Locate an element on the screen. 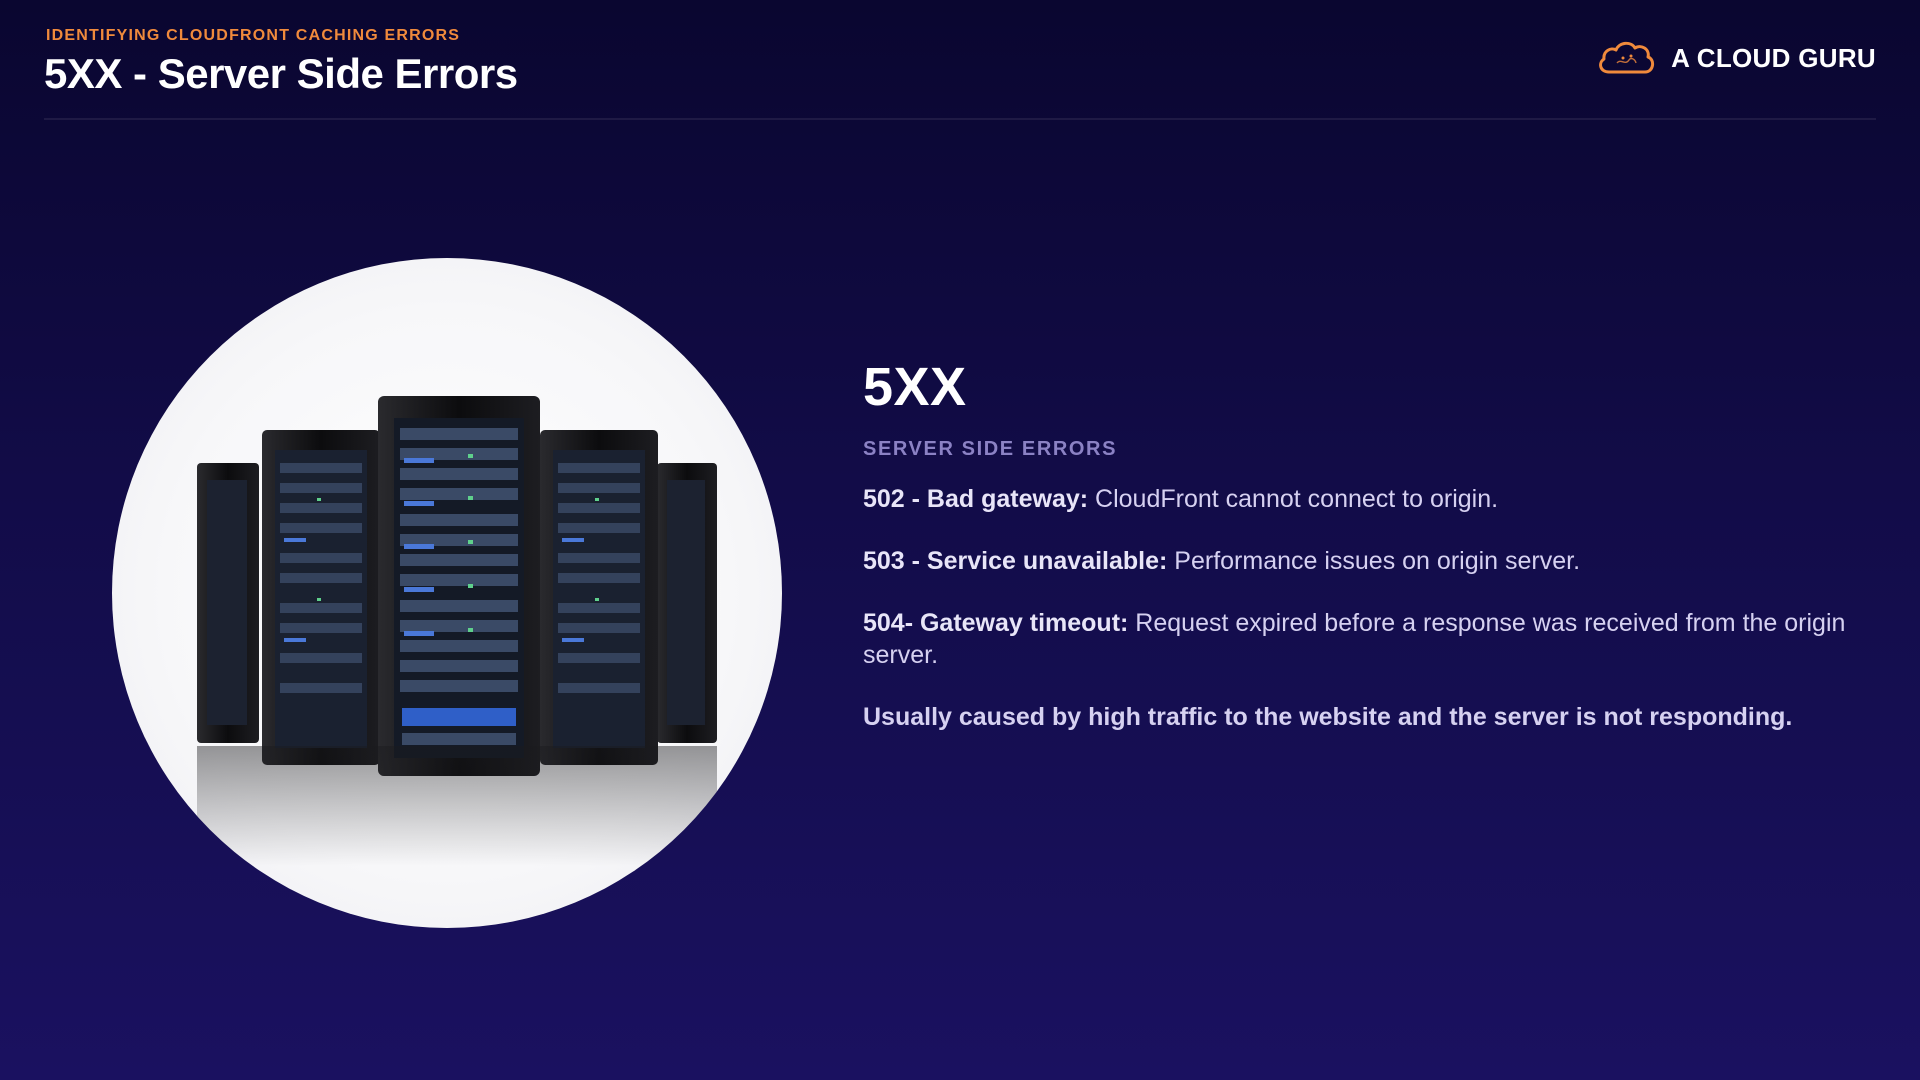 This screenshot has width=1920, height=1080. item-lead: 504- Gateway timeout: is located at coordinates (996, 623).